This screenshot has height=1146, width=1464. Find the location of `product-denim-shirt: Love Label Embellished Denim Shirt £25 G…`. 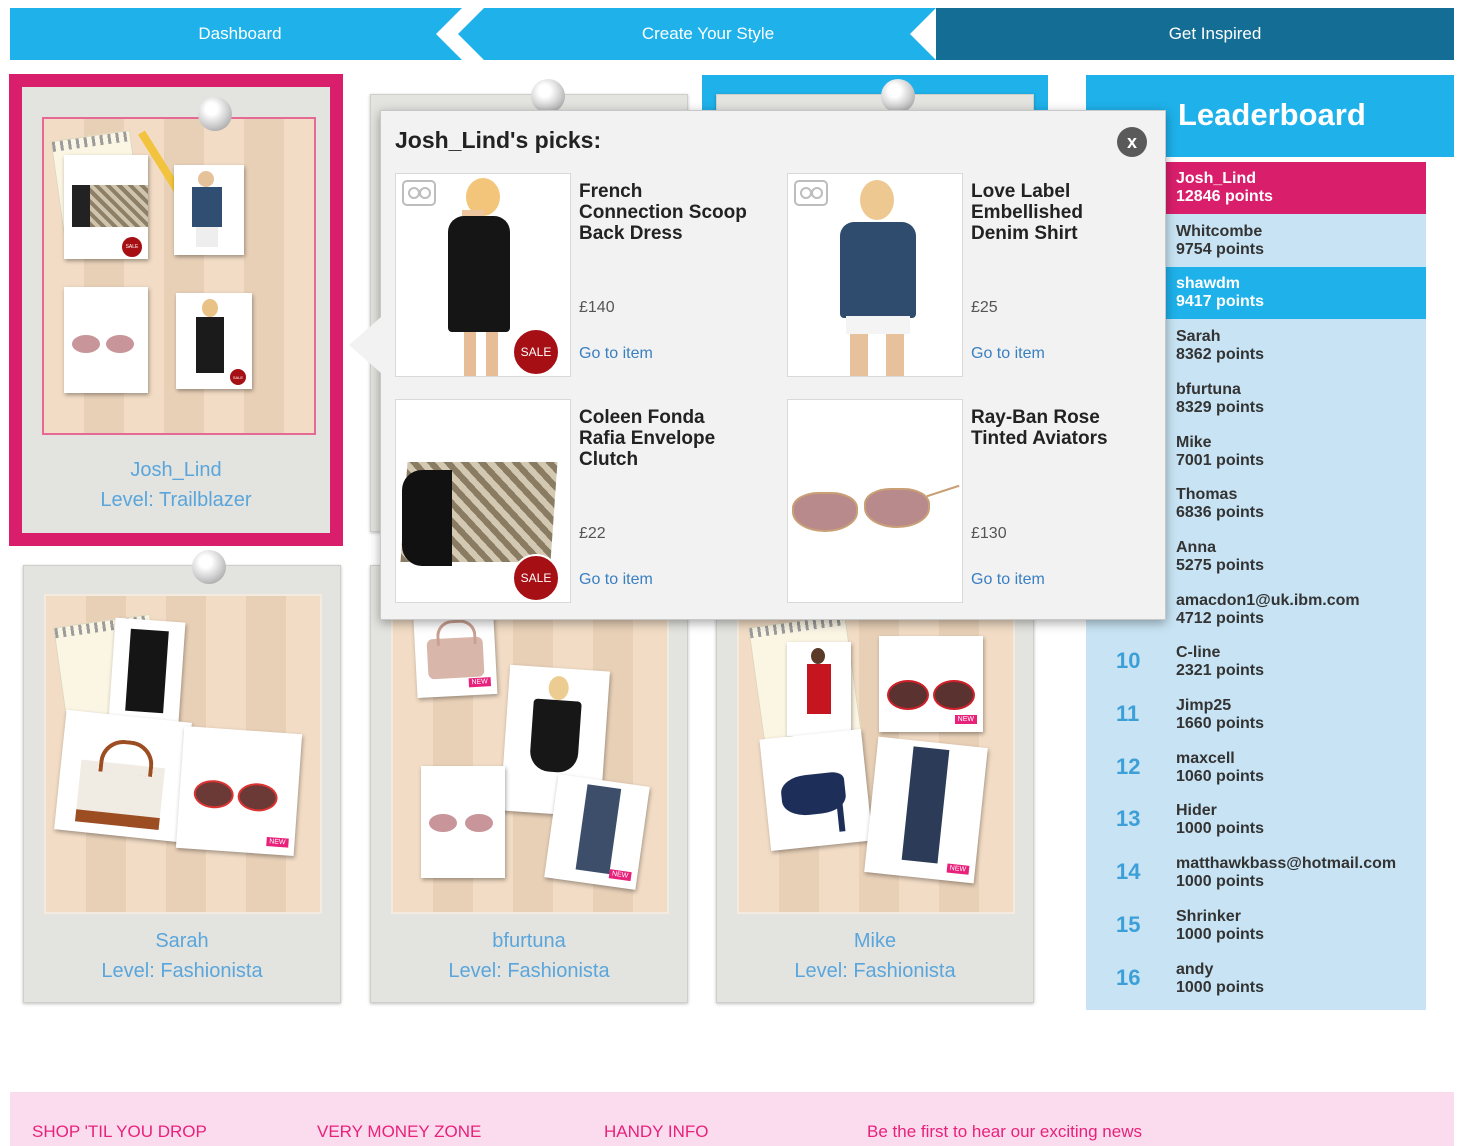

product-denim-shirt: Love Label Embellished Denim Shirt £25 G… is located at coordinates (958, 275).